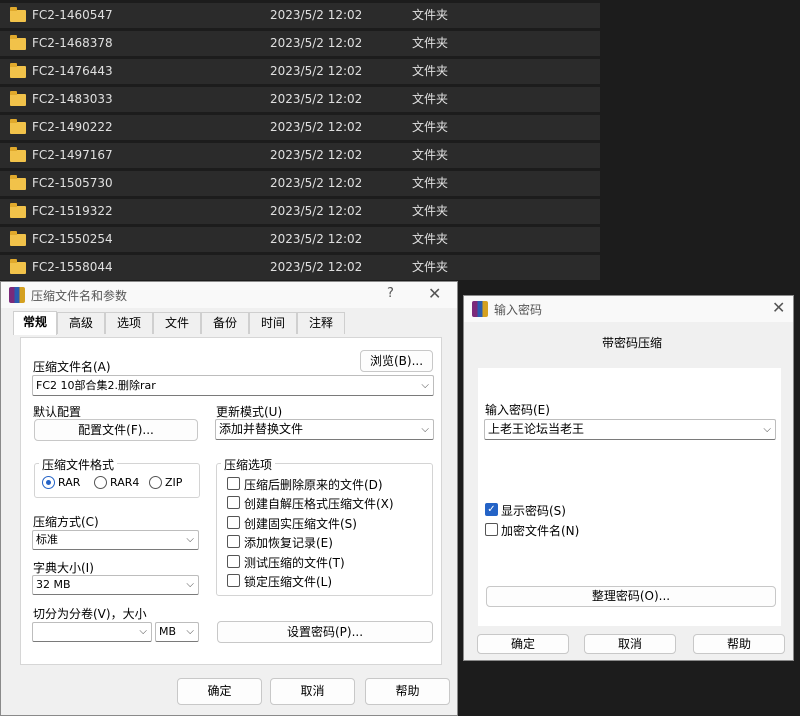 The height and width of the screenshot is (716, 800). I want to click on file-name: FC2-1497167, so click(72, 155).